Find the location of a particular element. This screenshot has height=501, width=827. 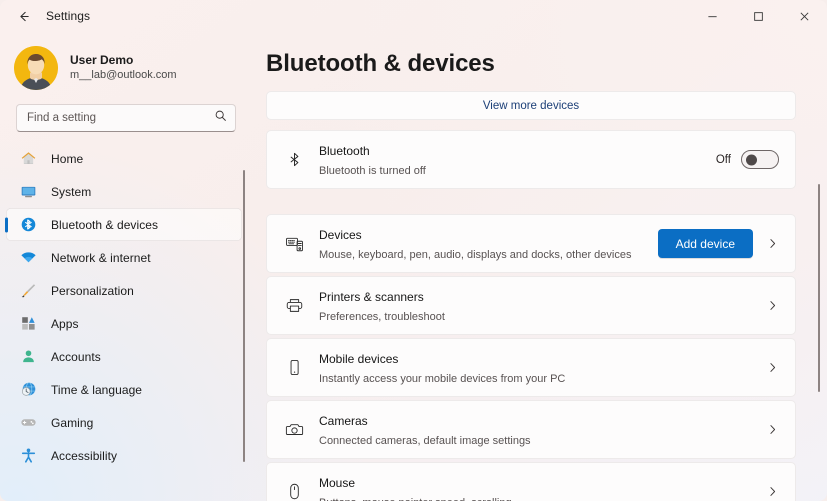

close-button is located at coordinates (804, 16).